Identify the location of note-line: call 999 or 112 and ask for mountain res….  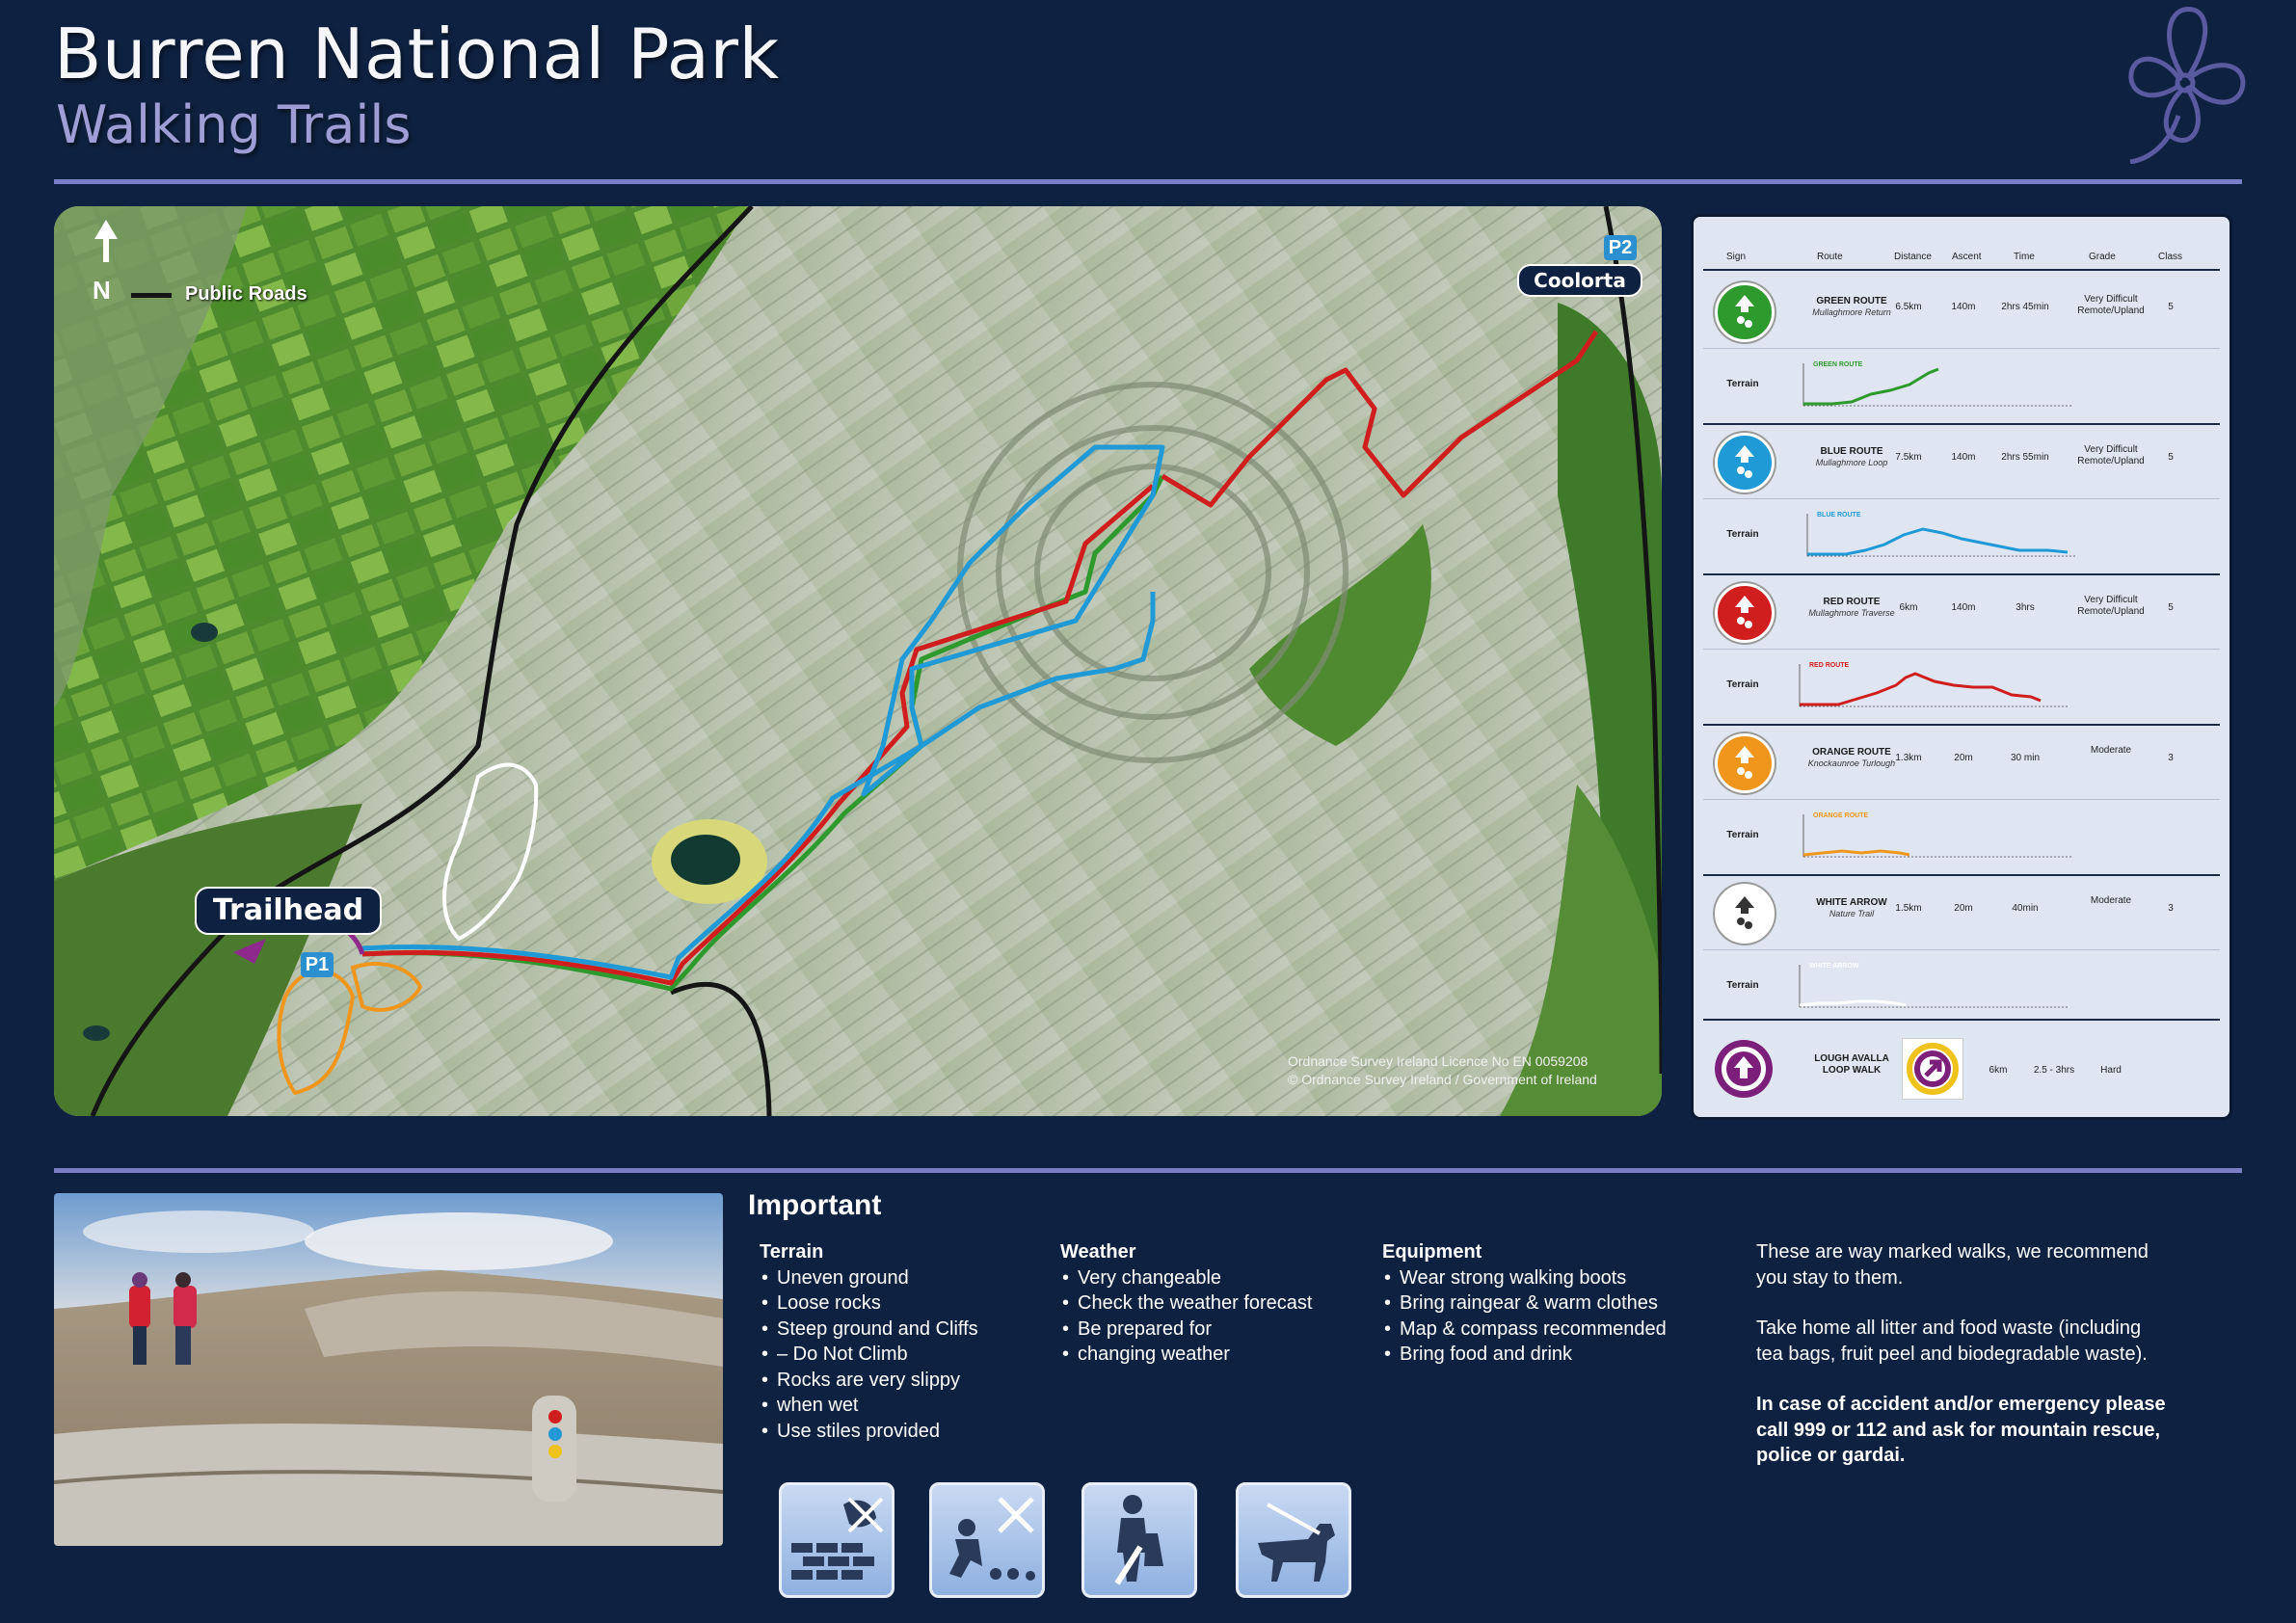
(1958, 1430).